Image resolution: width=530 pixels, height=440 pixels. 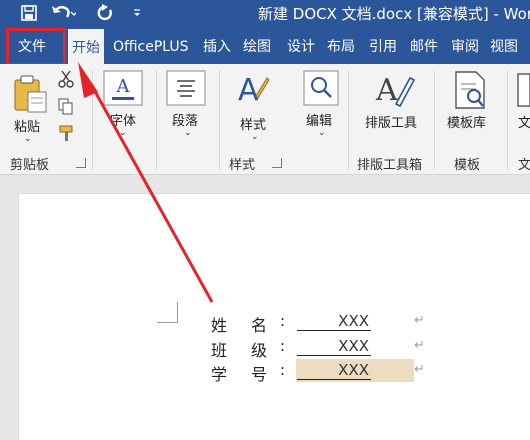 I want to click on tab-references: 引用, so click(x=383, y=47).